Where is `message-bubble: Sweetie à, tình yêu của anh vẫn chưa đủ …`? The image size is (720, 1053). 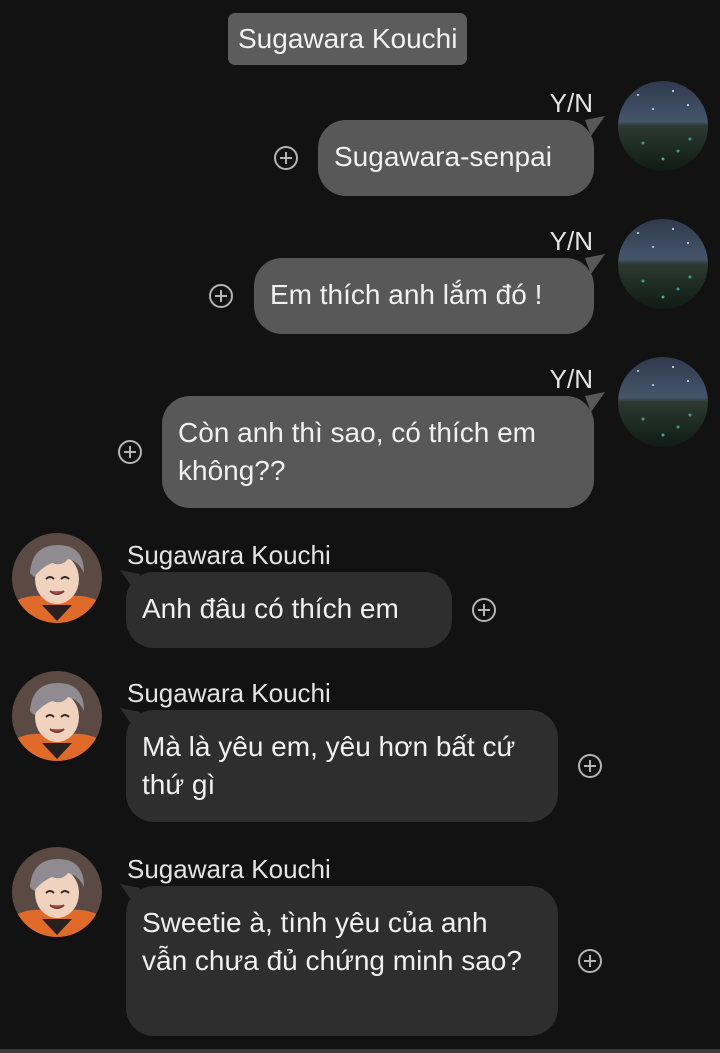
message-bubble: Sweetie à, tình yêu của anh vẫn chưa đủ … is located at coordinates (342, 961).